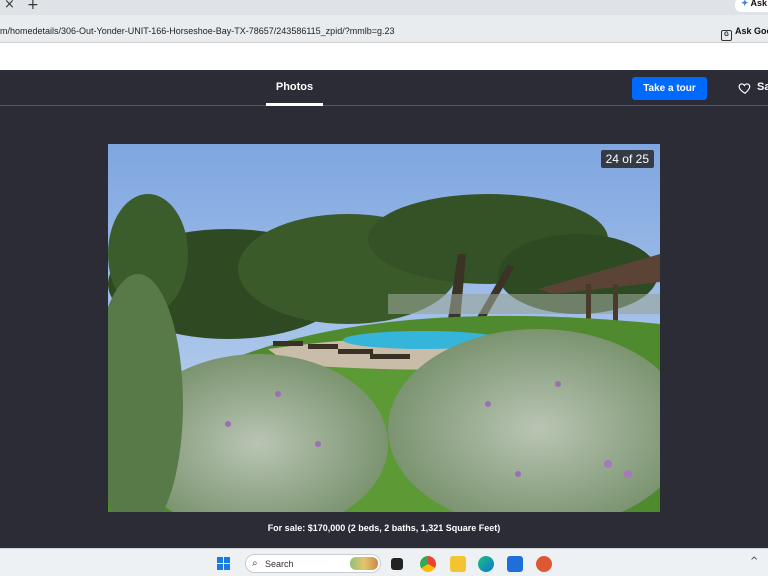  I want to click on browser-tab-strip: × + ✦ Ask, so click(384, 7).